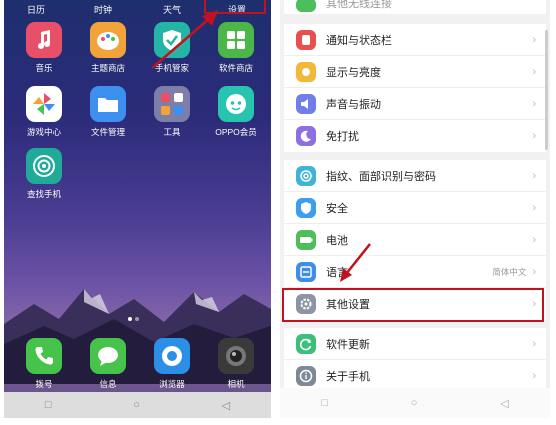  What do you see at coordinates (381, 176) in the screenshot?
I see `settings-row-label: 指纹、面部识别与密码` at bounding box center [381, 176].